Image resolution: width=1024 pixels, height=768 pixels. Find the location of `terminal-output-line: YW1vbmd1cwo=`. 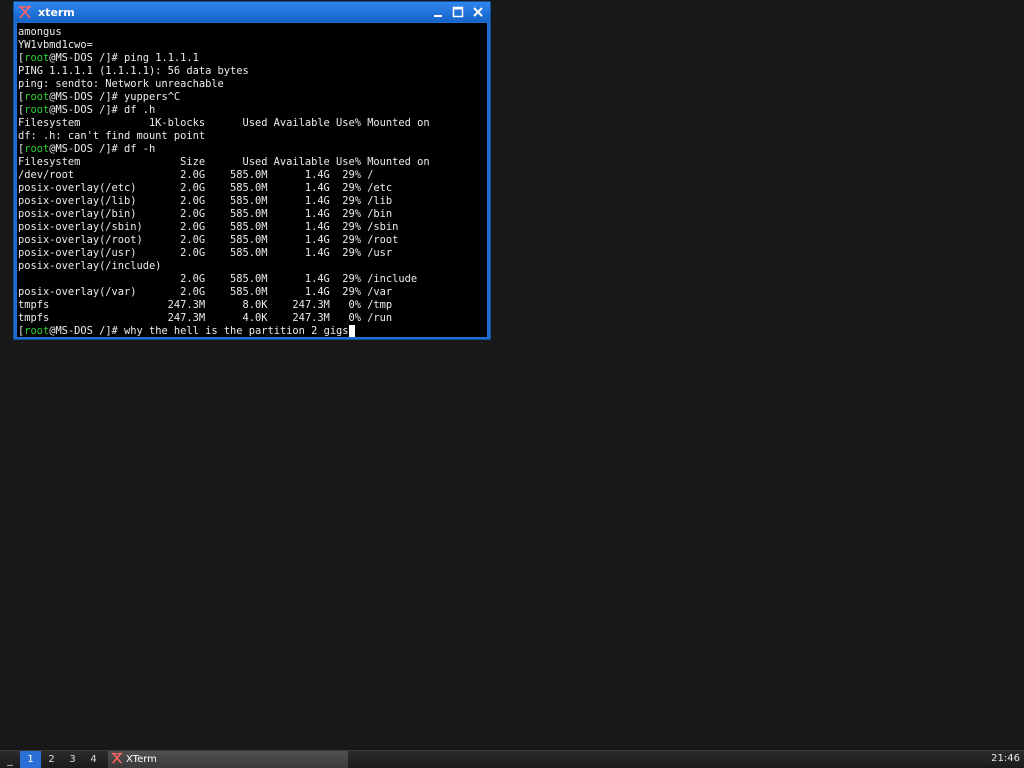

terminal-output-line: YW1vbmd1cwo= is located at coordinates (252, 45).